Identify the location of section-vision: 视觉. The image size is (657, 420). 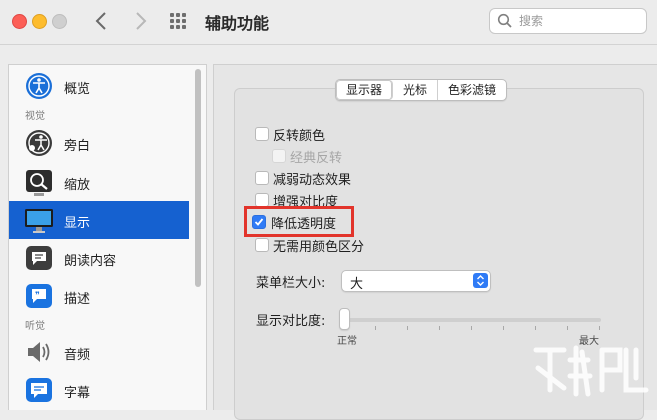
(35, 116).